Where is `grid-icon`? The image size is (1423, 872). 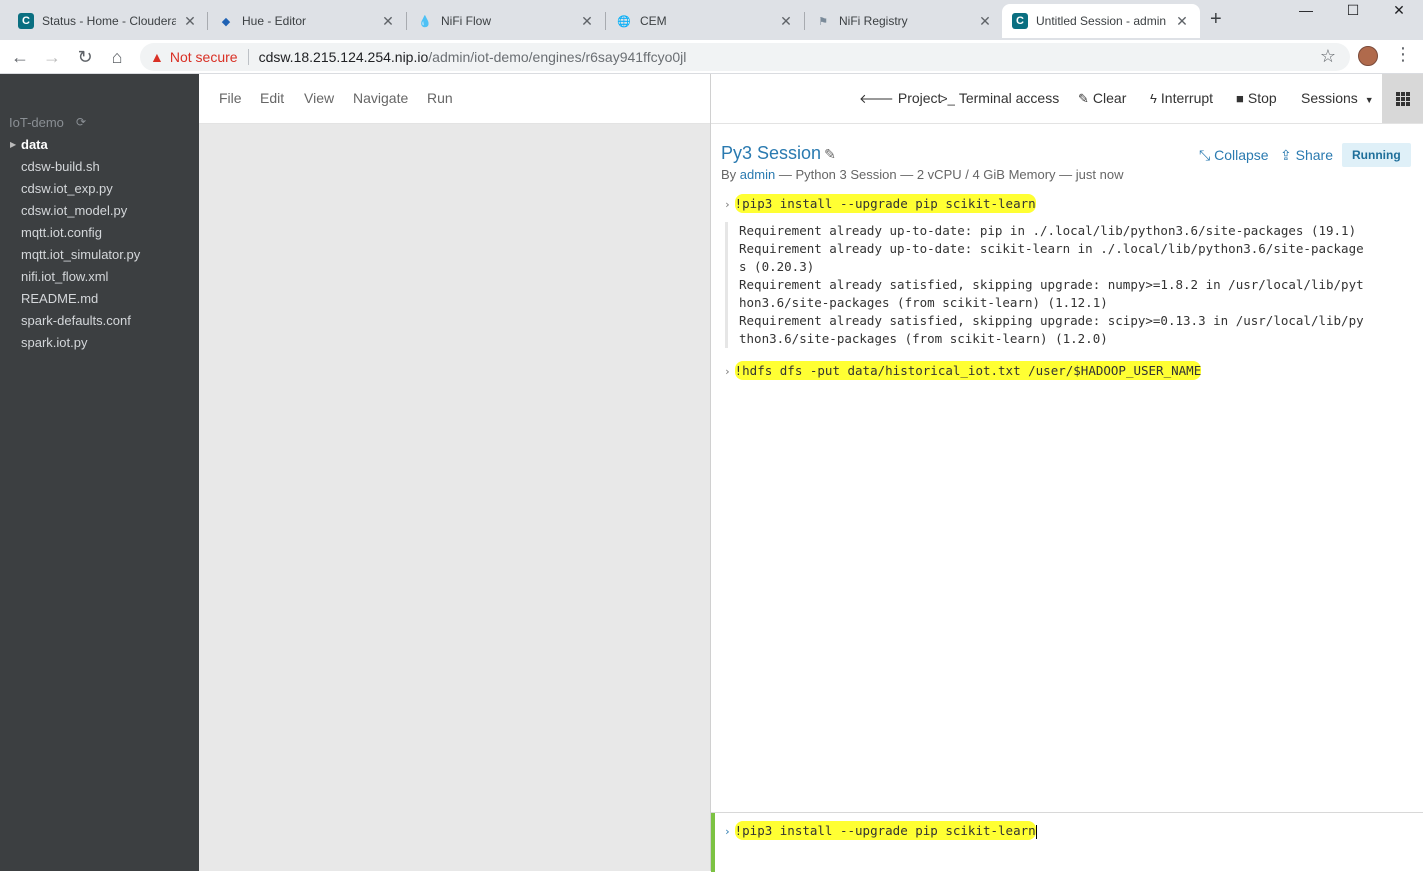 grid-icon is located at coordinates (1402, 98).